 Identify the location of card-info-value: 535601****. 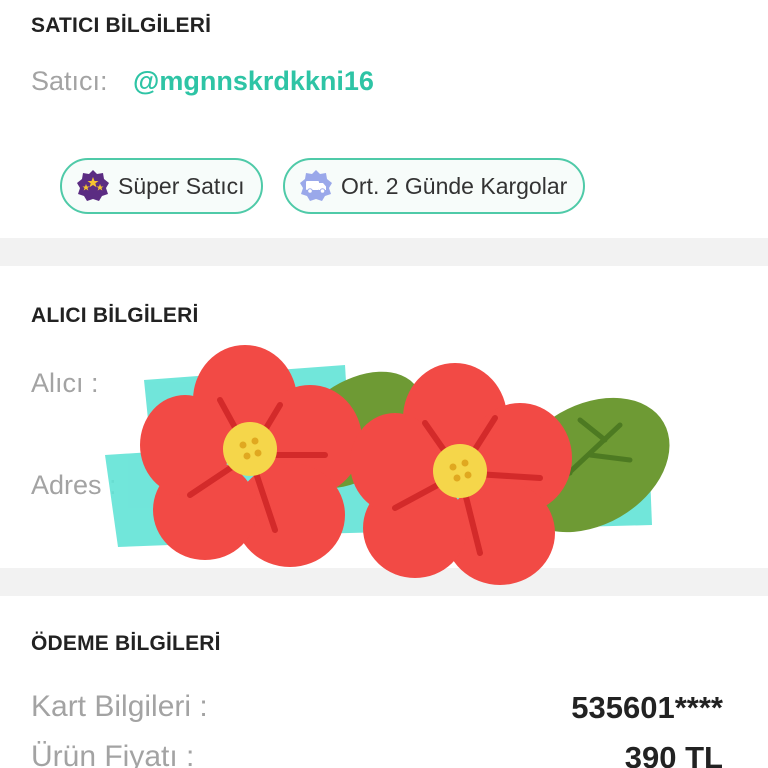
(647, 707).